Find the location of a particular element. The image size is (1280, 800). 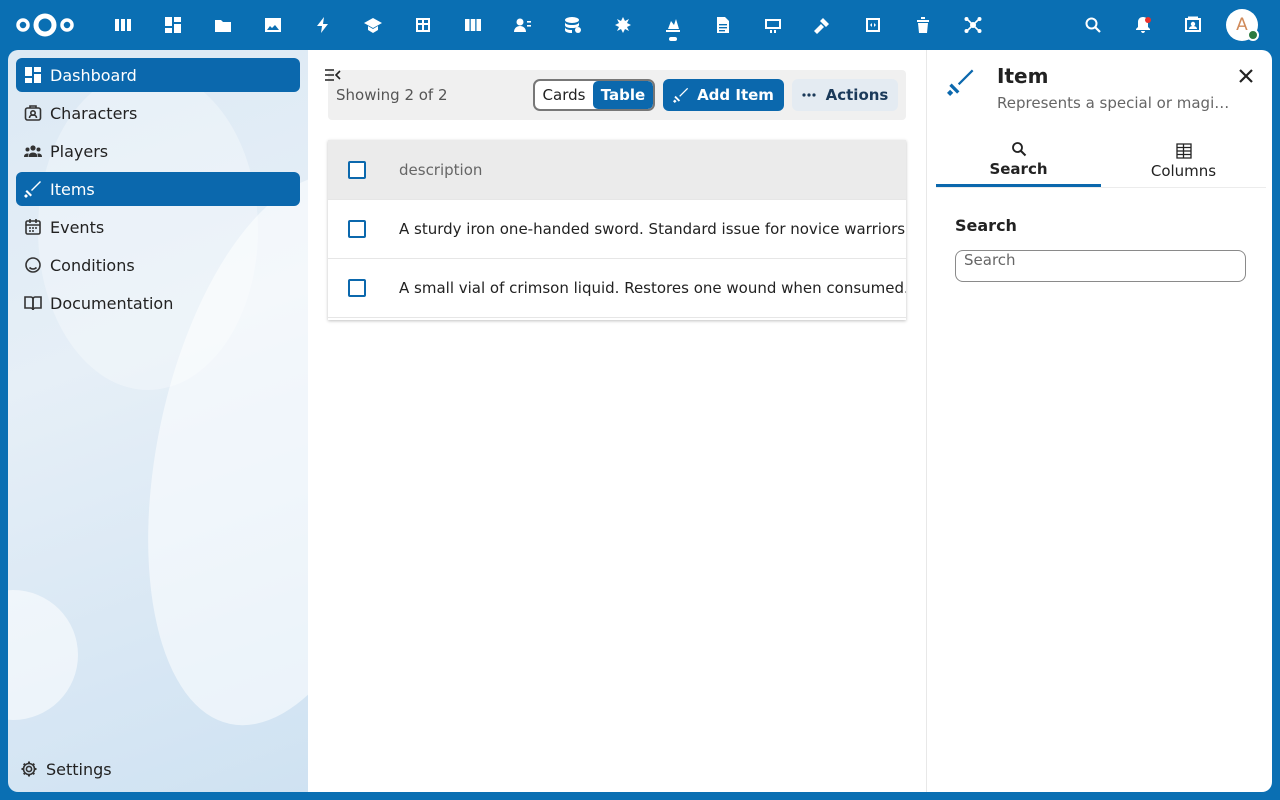

add-item-button: Add Item is located at coordinates (723, 95).